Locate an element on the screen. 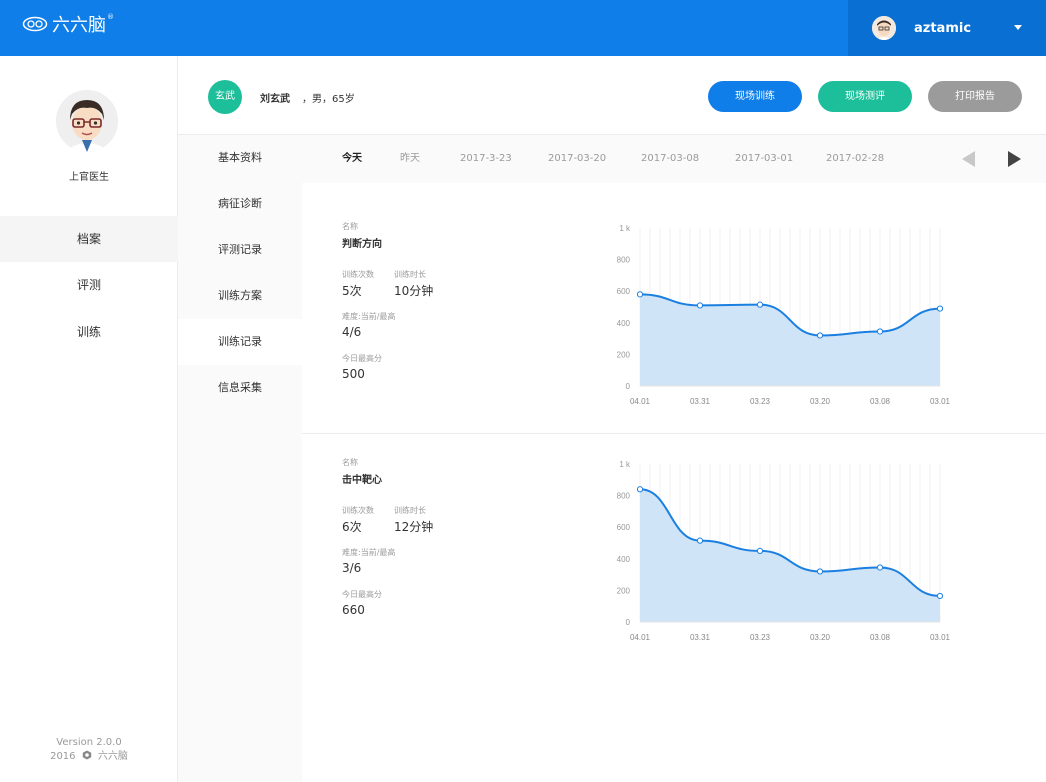 This screenshot has height=782, width=1046. subnav-item-training-records: 训练记录 is located at coordinates (240, 342).